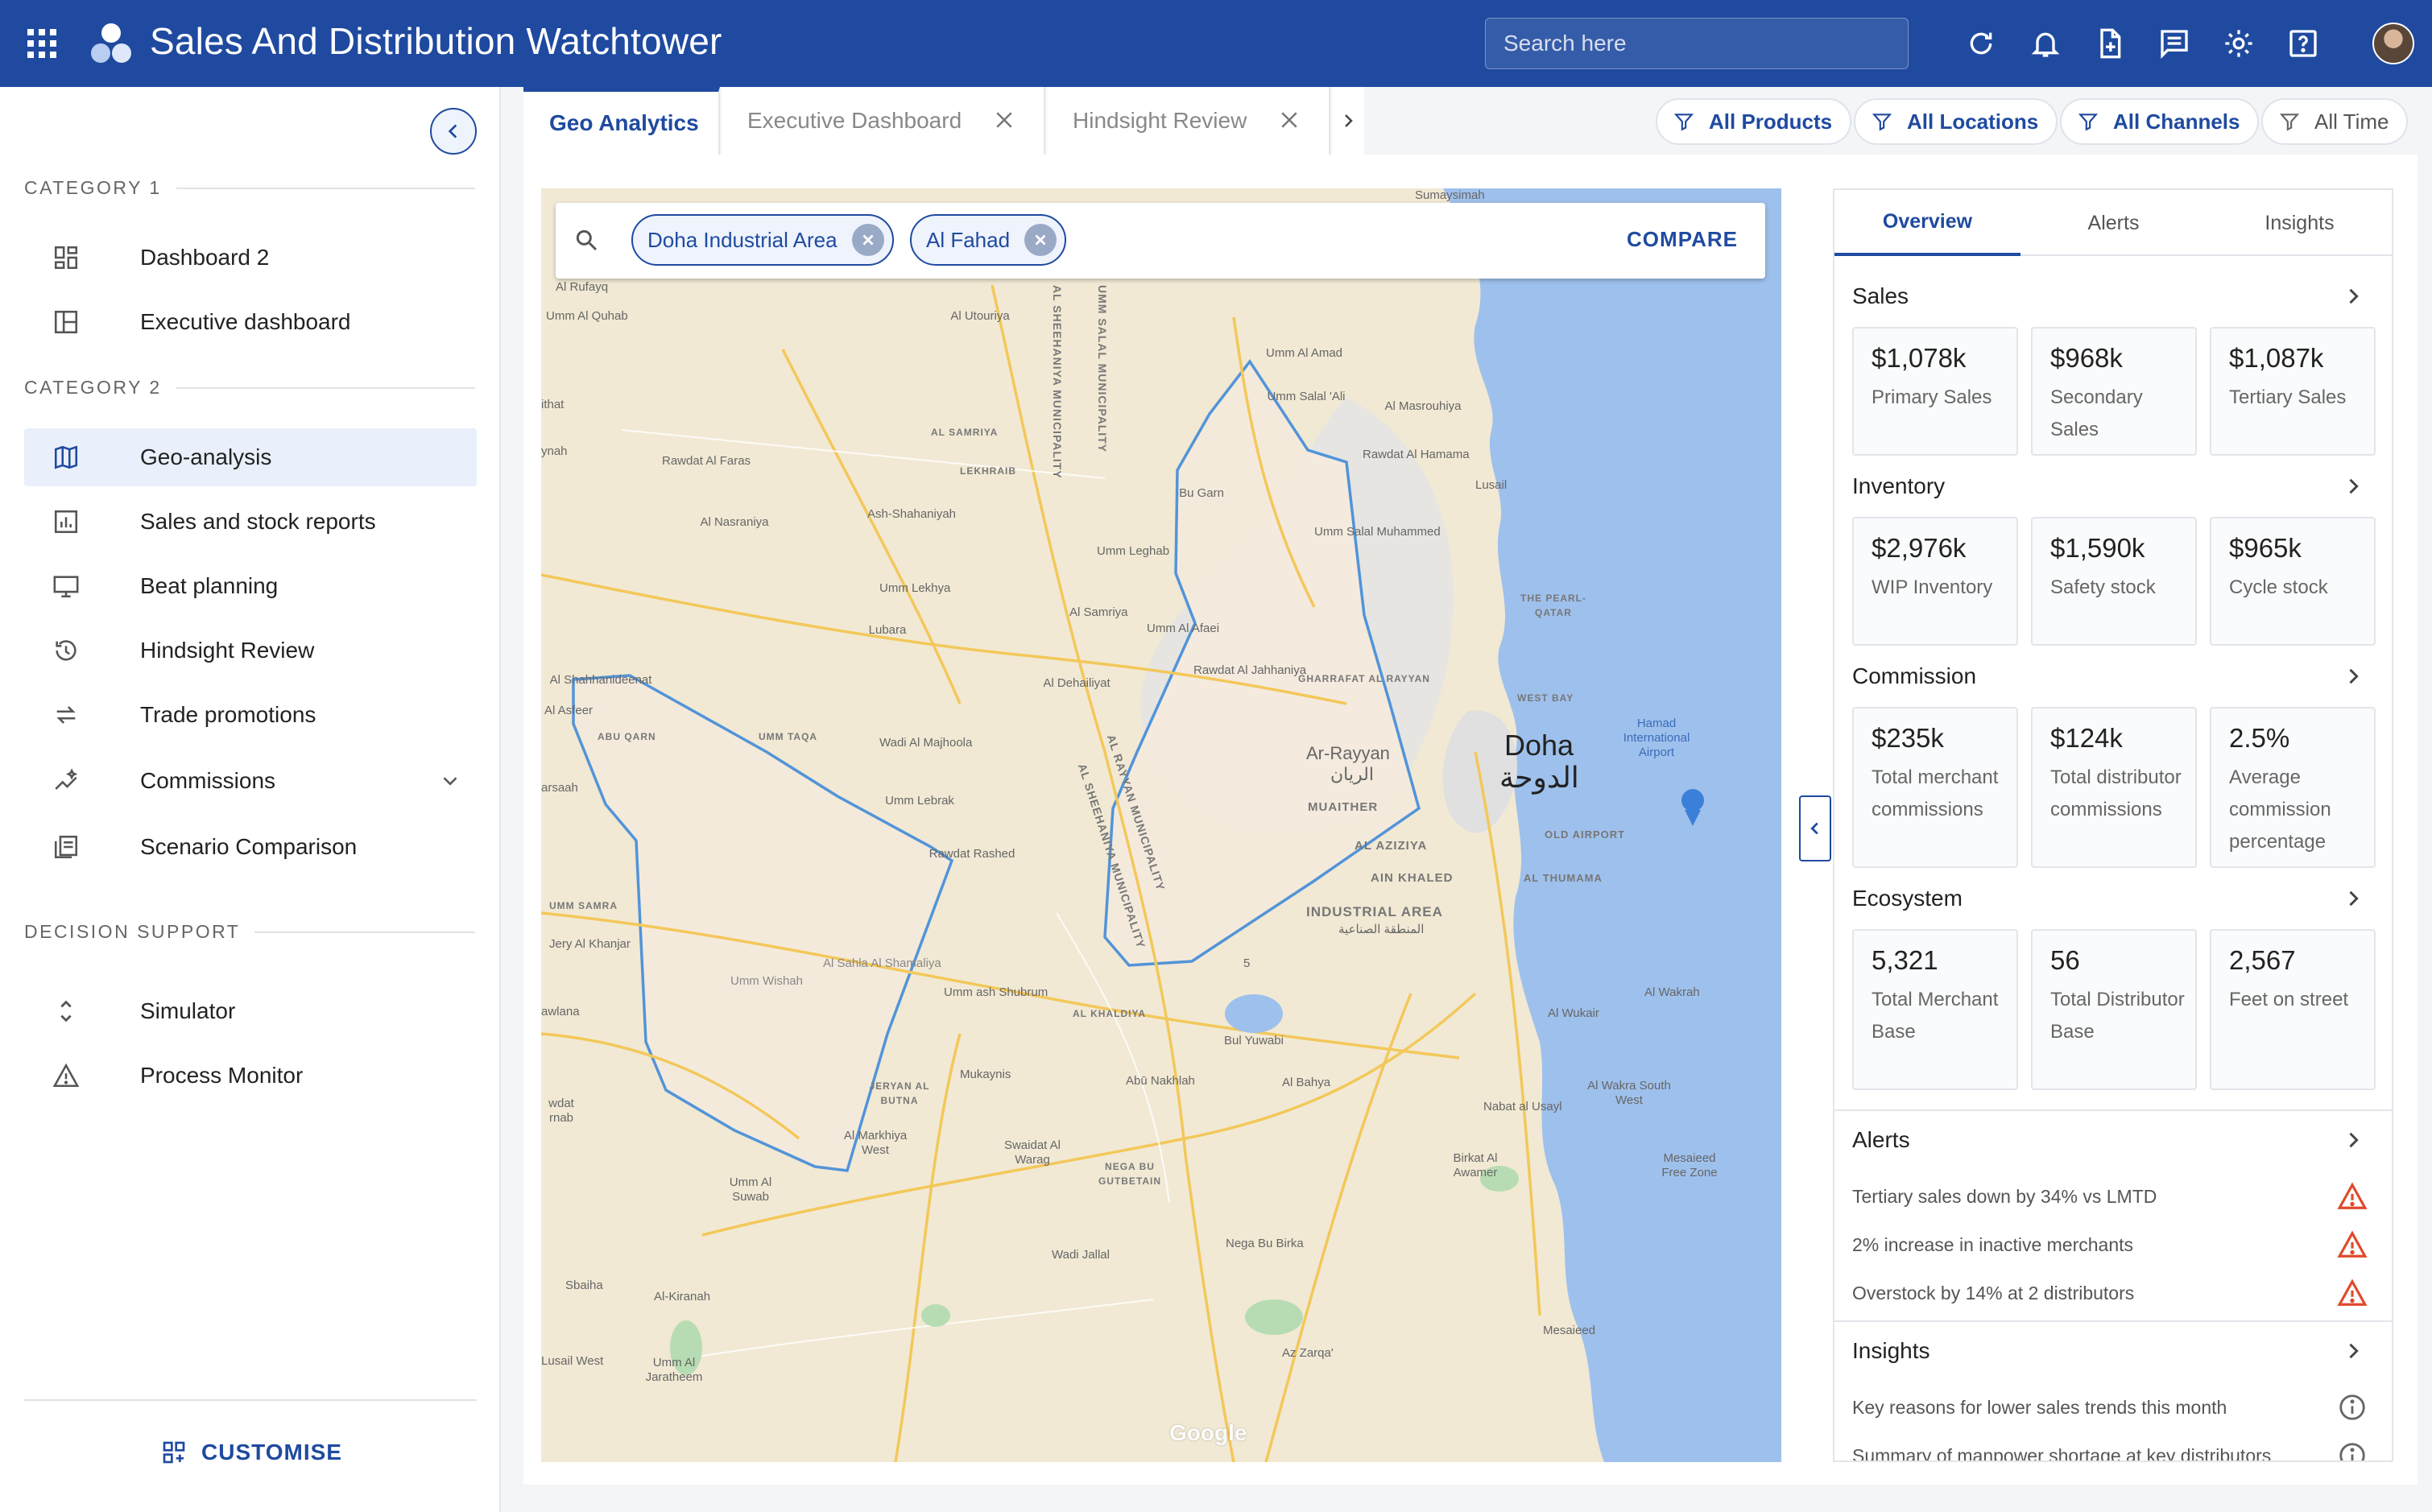  Describe the element at coordinates (2045, 43) in the screenshot. I see `notifications-icon` at that location.